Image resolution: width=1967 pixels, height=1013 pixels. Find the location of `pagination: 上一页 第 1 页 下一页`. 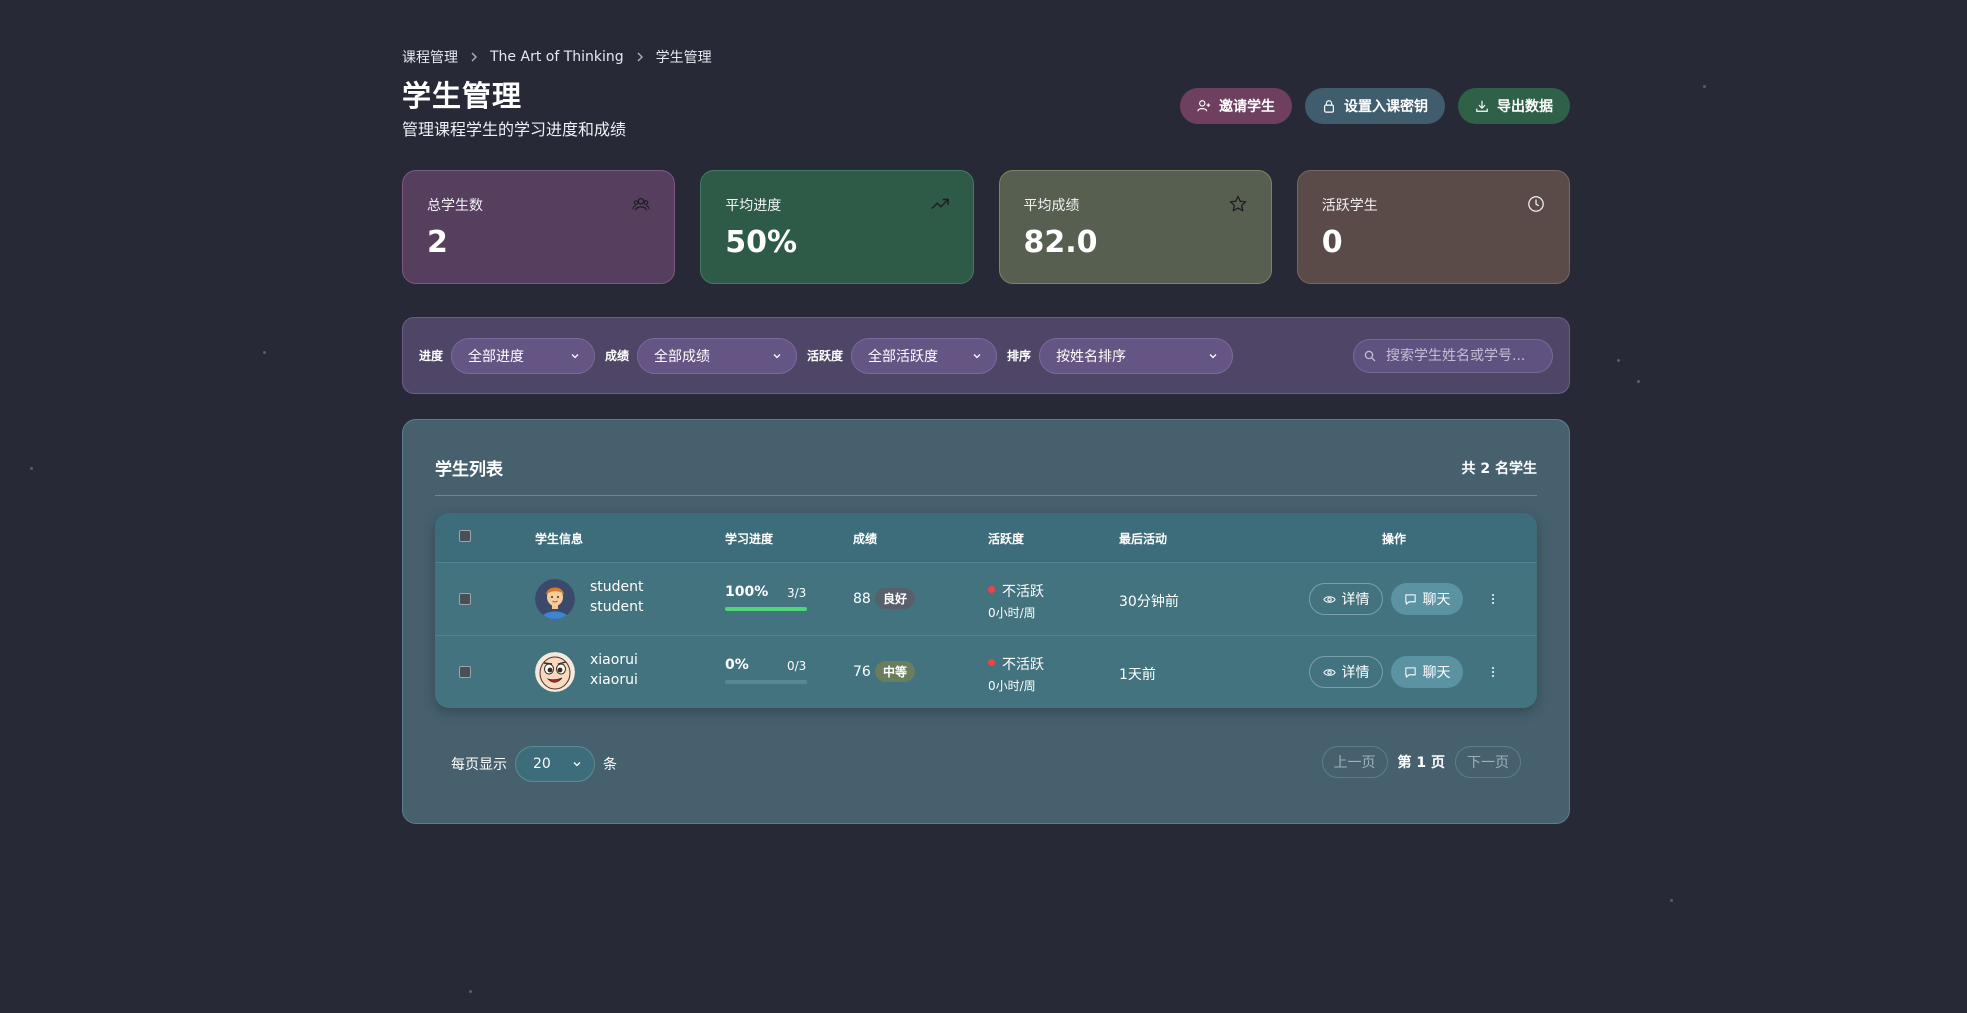

pagination: 上一页 第 1 页 下一页 is located at coordinates (1421, 762).